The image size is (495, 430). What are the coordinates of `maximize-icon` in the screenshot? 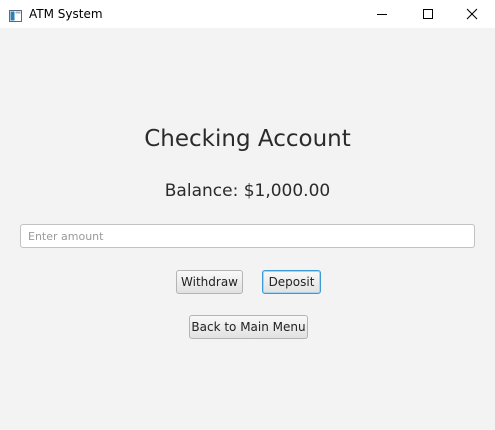 It's located at (428, 14).